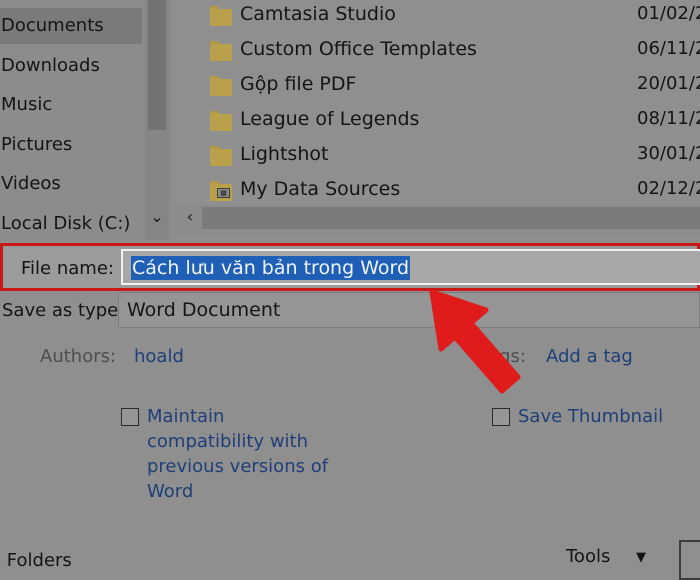 The height and width of the screenshot is (580, 700). What do you see at coordinates (71, 66) in the screenshot?
I see `sidebar-item-downloads: Downloads` at bounding box center [71, 66].